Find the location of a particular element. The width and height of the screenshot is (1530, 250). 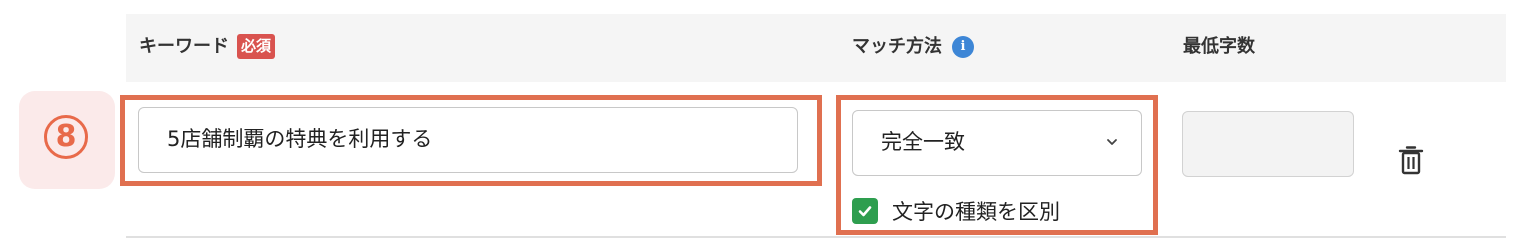

keyword-input: 5店舗制覇の特典を利用する is located at coordinates (468, 140).